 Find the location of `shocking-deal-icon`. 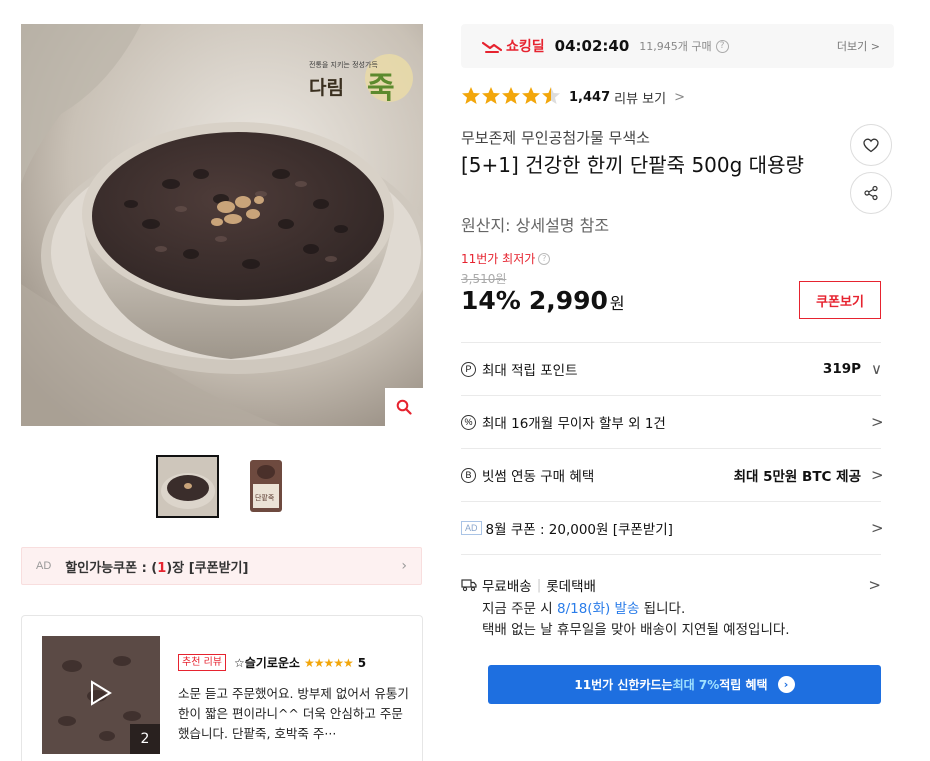

shocking-deal-icon is located at coordinates (492, 47).